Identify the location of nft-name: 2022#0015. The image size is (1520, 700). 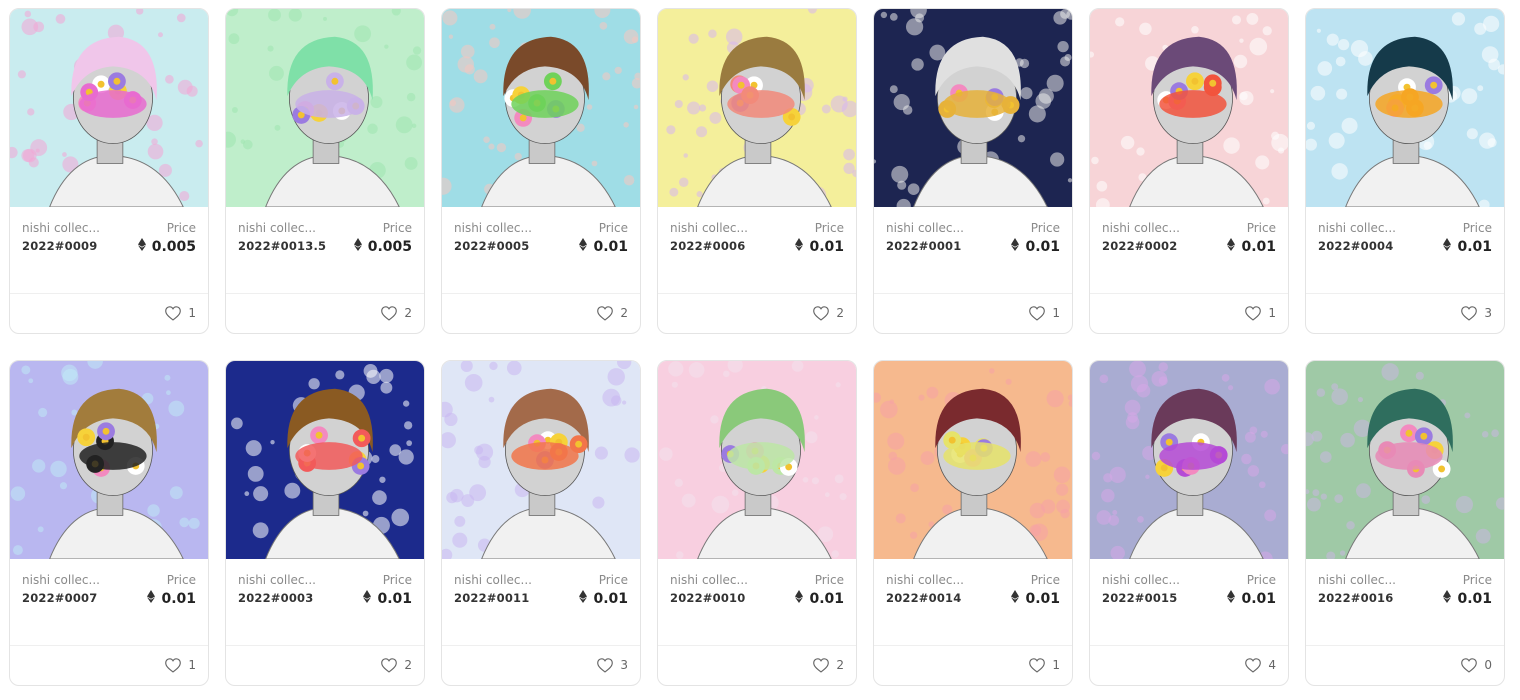
(1139, 598).